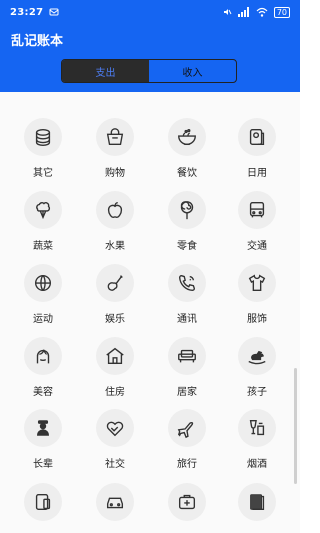  I want to click on category-item-children: 孩子, so click(257, 367).